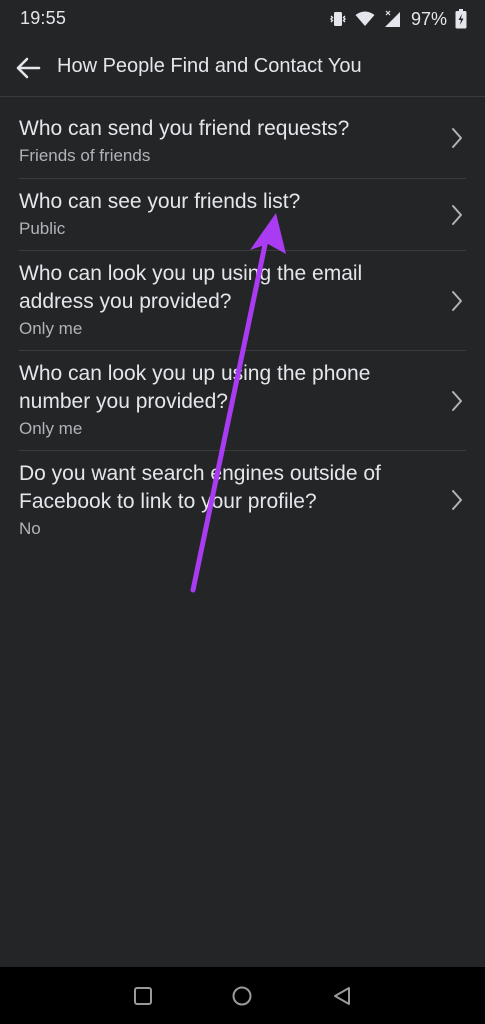 This screenshot has height=1024, width=485. I want to click on status-icons: 97%, so click(398, 19).